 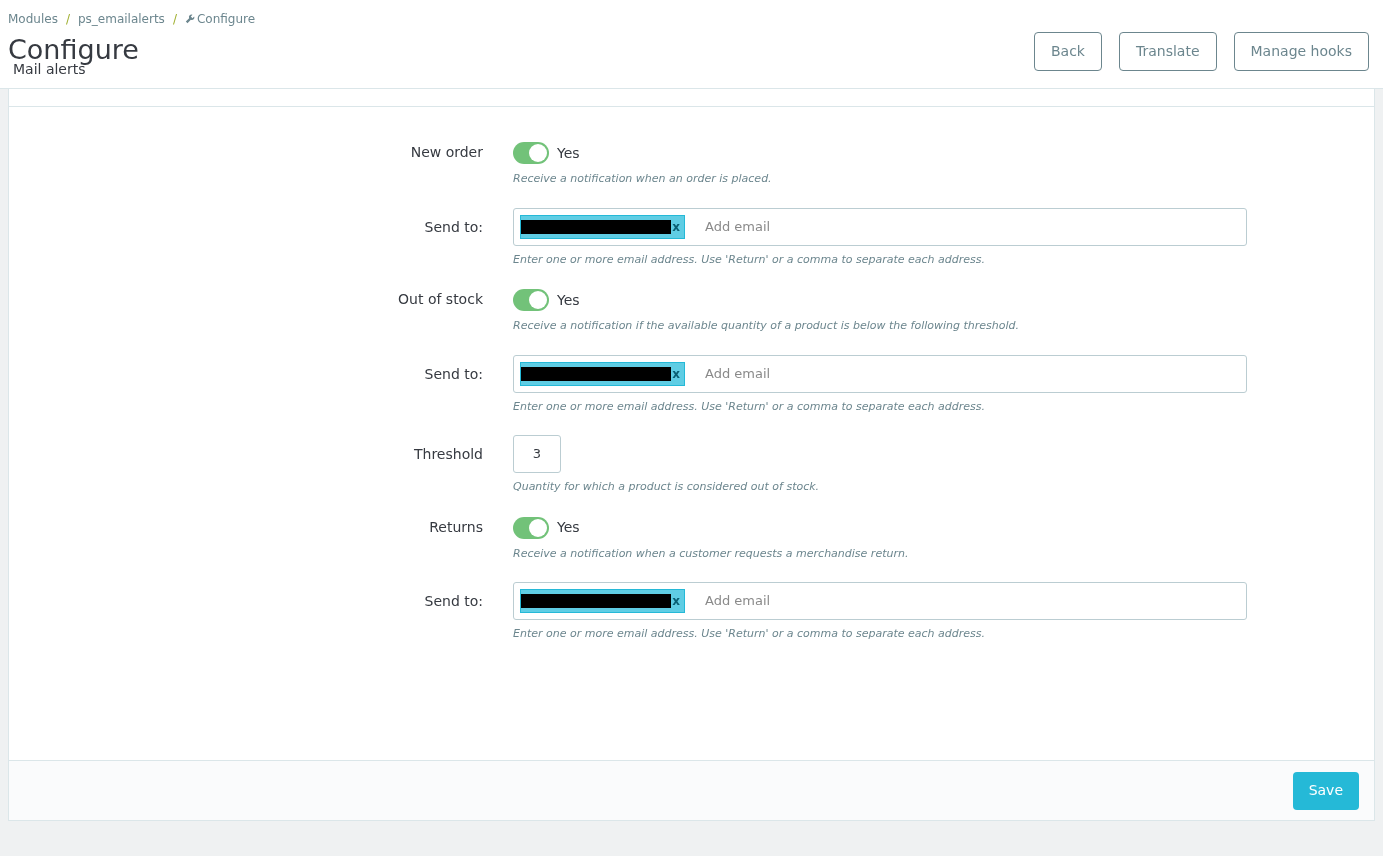 What do you see at coordinates (74, 49) in the screenshot?
I see `page-title: Configure` at bounding box center [74, 49].